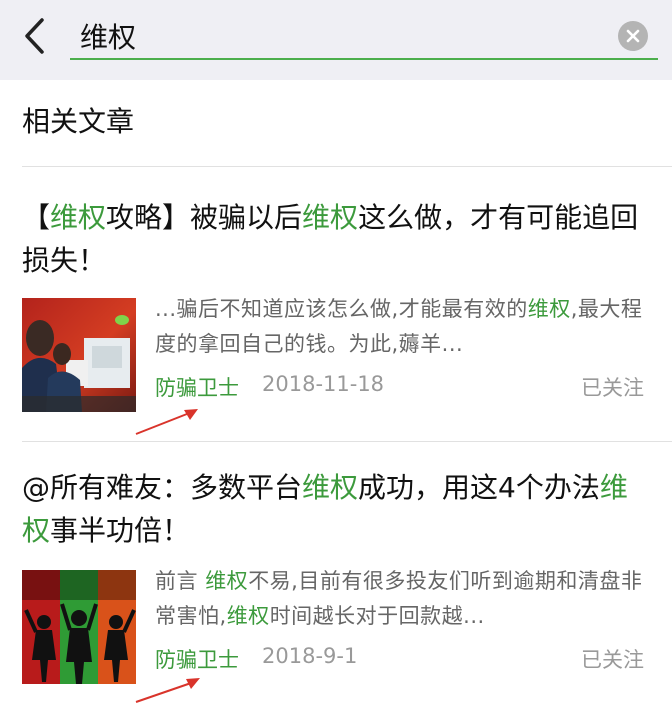  Describe the element at coordinates (323, 384) in the screenshot. I see `publish-date: 2018-11-18` at that location.